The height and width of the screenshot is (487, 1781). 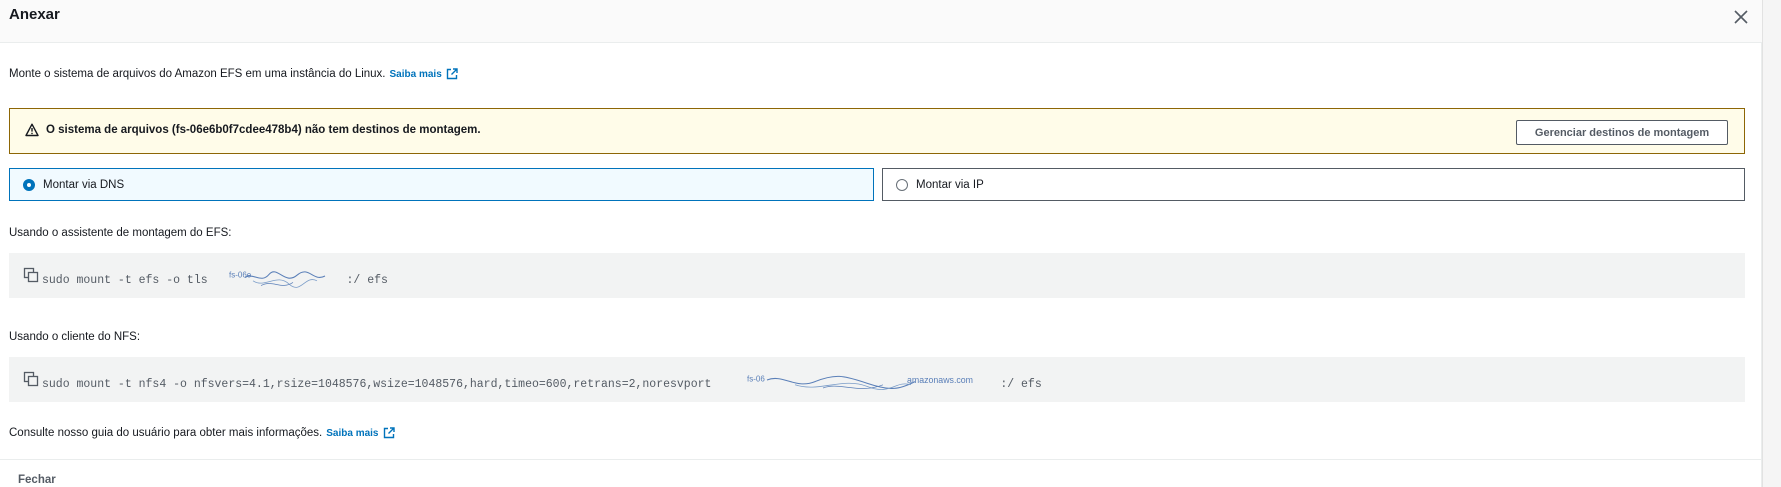 I want to click on nfs-client-command-suffix: :/ efs, so click(x=1021, y=384).